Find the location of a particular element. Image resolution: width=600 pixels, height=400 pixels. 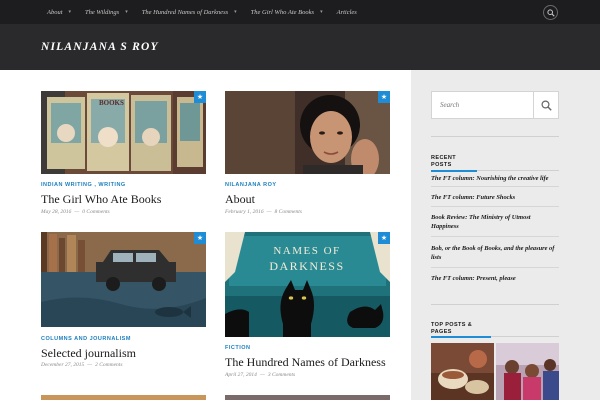

svg-text: BOOKS is located at coordinates (111, 103).